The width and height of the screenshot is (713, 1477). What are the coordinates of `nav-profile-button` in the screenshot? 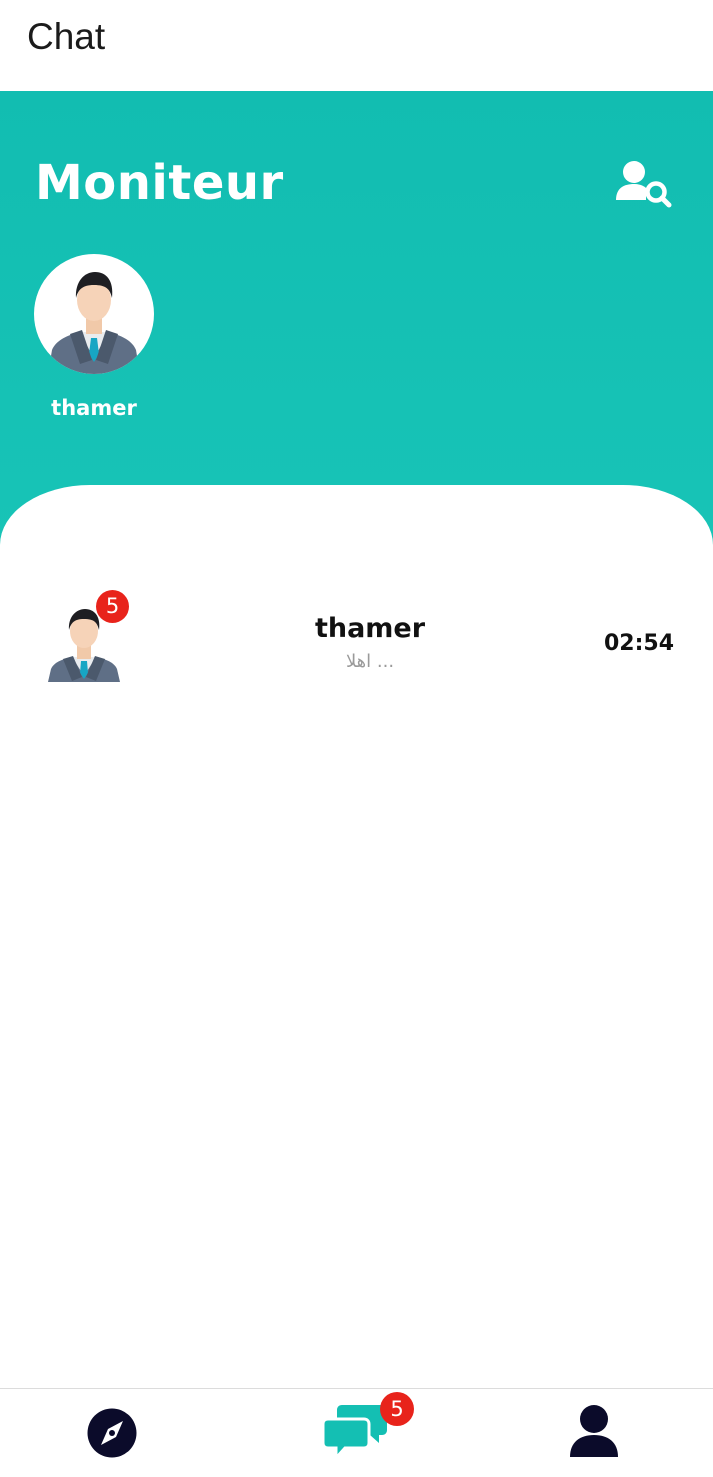 It's located at (595, 1433).